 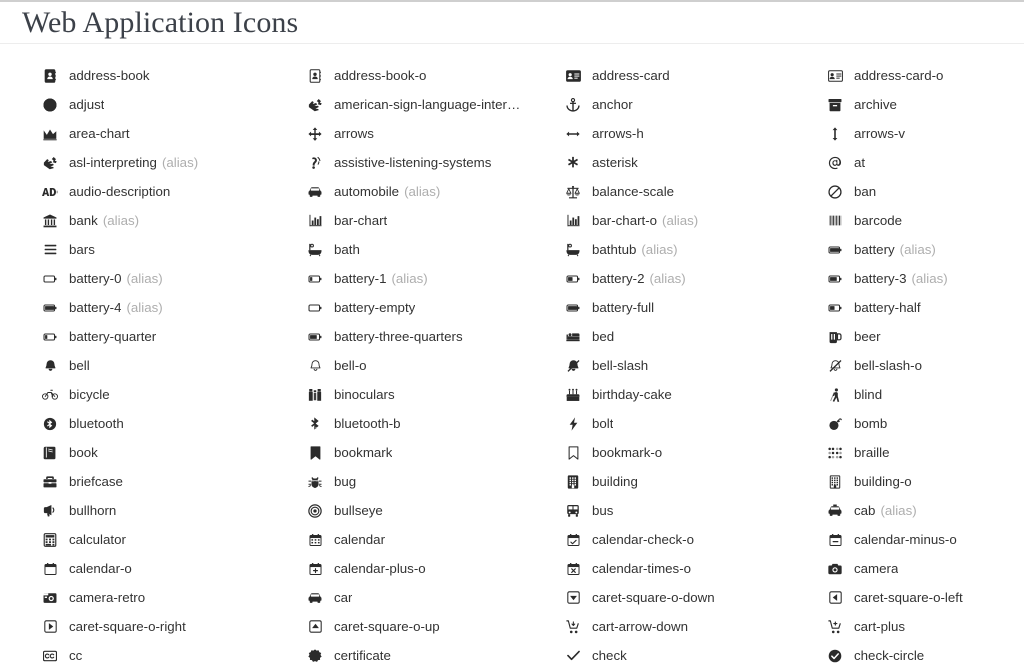 I want to click on icon-item: archive, so click(x=924, y=104).